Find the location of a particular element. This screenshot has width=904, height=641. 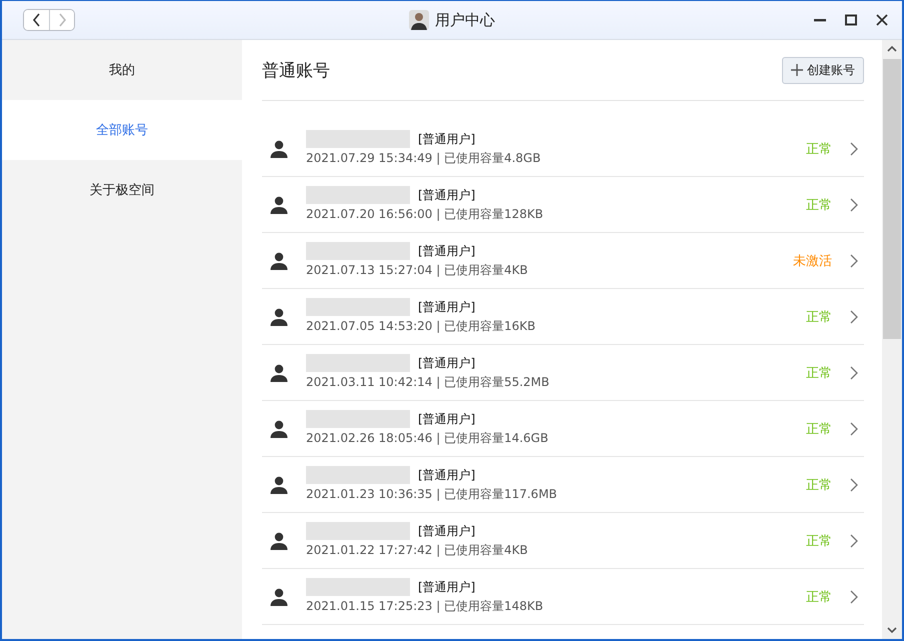

scroll-up-icon is located at coordinates (892, 49).